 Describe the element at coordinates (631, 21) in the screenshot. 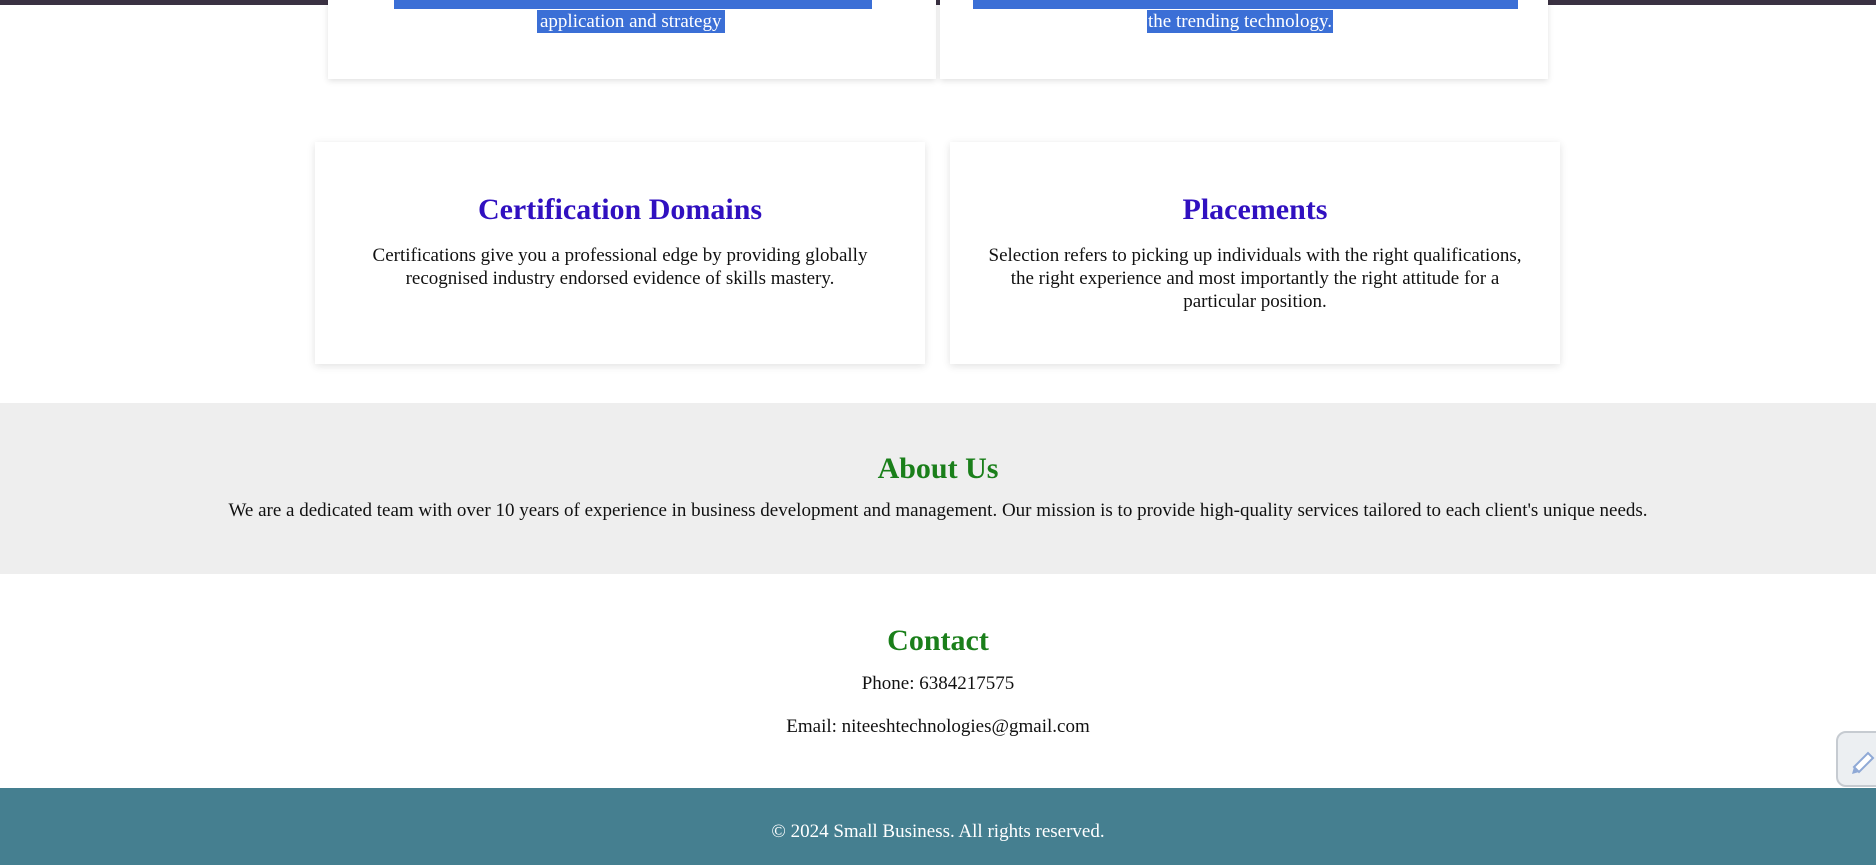

I see `service-card-text-line: application and strategy` at that location.